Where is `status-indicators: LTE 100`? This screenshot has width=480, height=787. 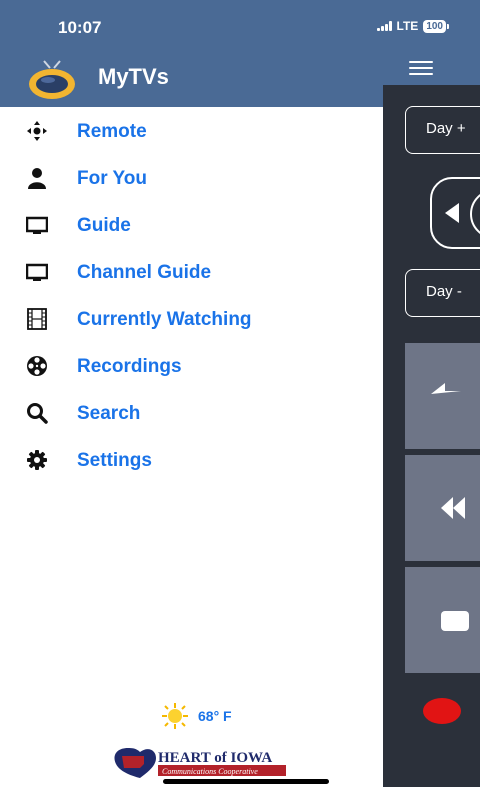 status-indicators: LTE 100 is located at coordinates (412, 26).